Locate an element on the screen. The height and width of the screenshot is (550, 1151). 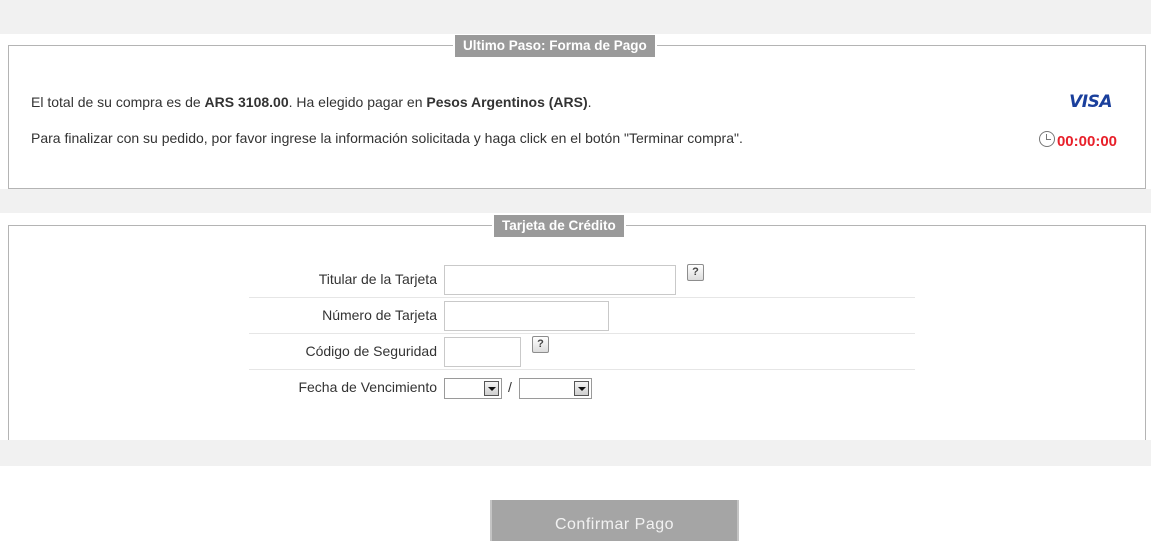
order-total-amount: ARS 3108.00 is located at coordinates (246, 102).